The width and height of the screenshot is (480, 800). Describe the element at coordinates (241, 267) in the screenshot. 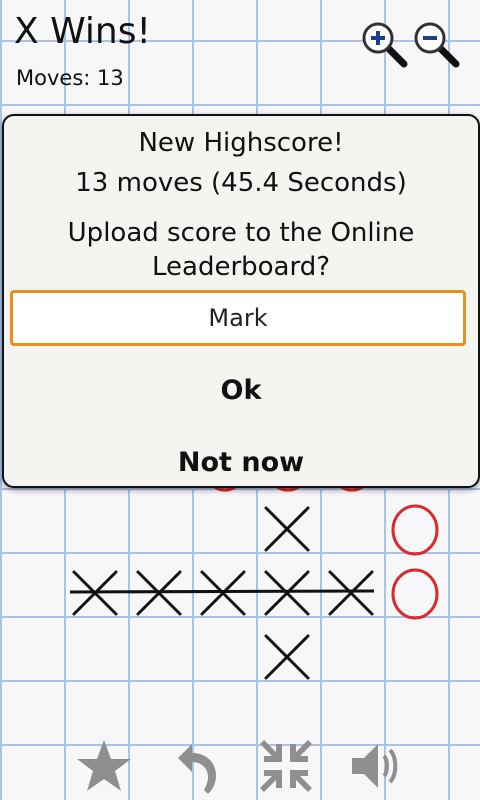

I see `dialog-question-line2: Leaderboard?` at that location.